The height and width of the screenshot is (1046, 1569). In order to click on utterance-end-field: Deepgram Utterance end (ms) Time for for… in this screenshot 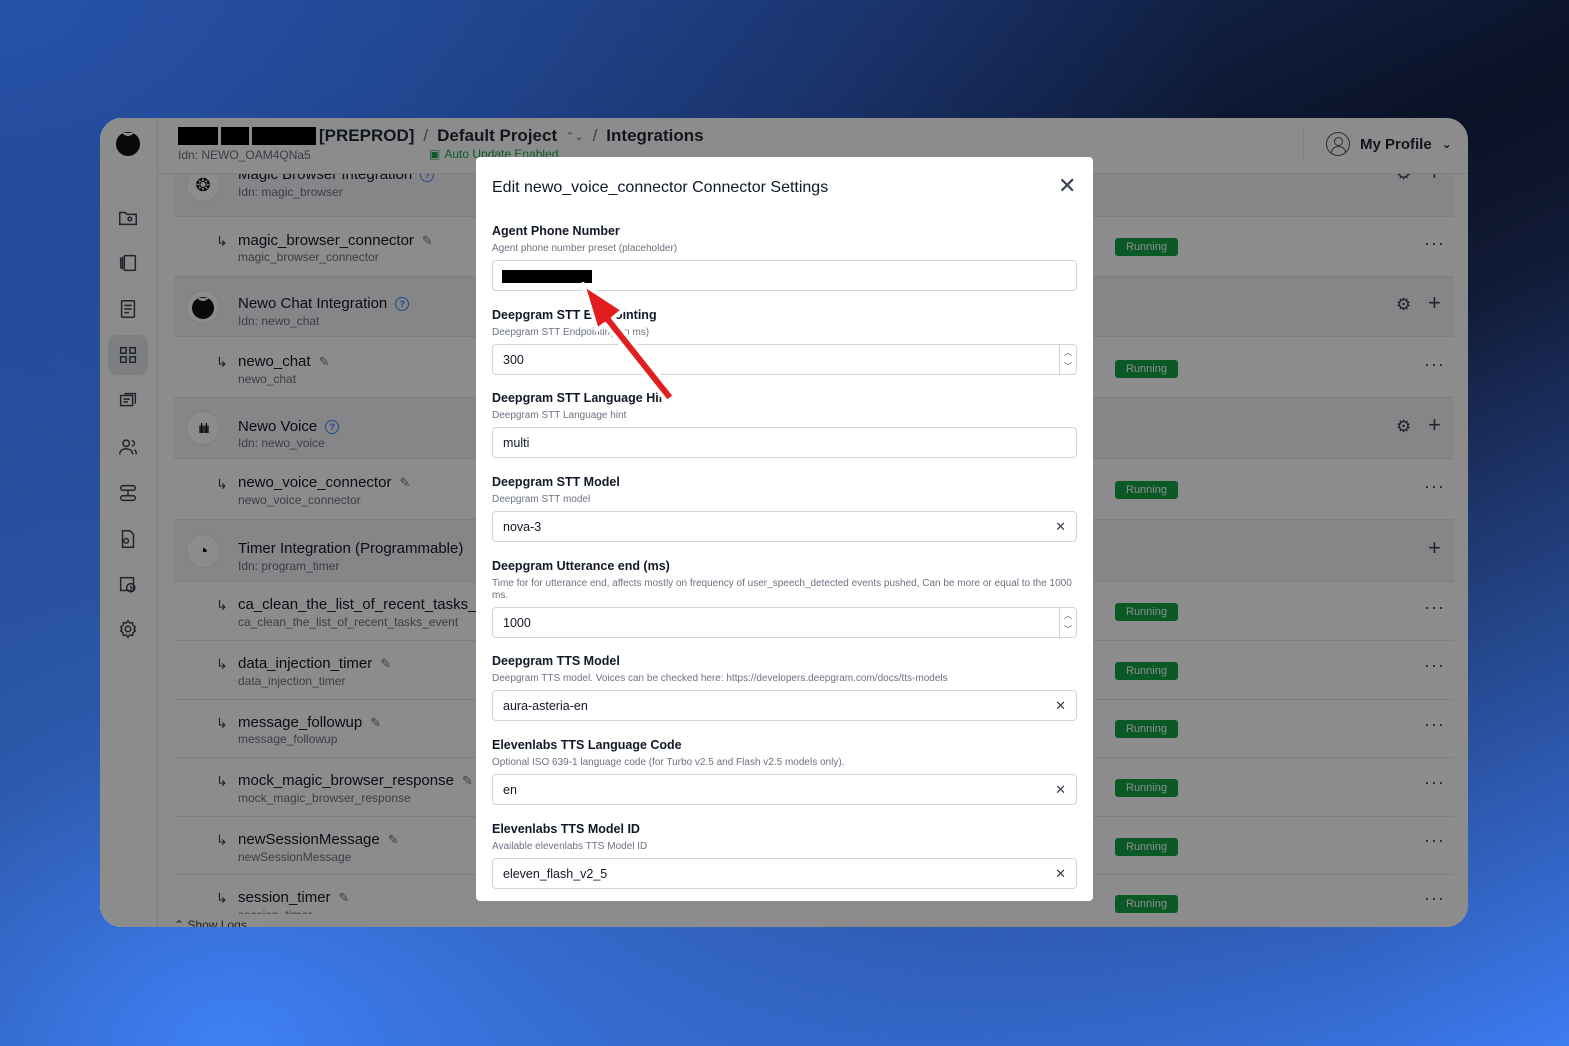, I will do `click(784, 598)`.